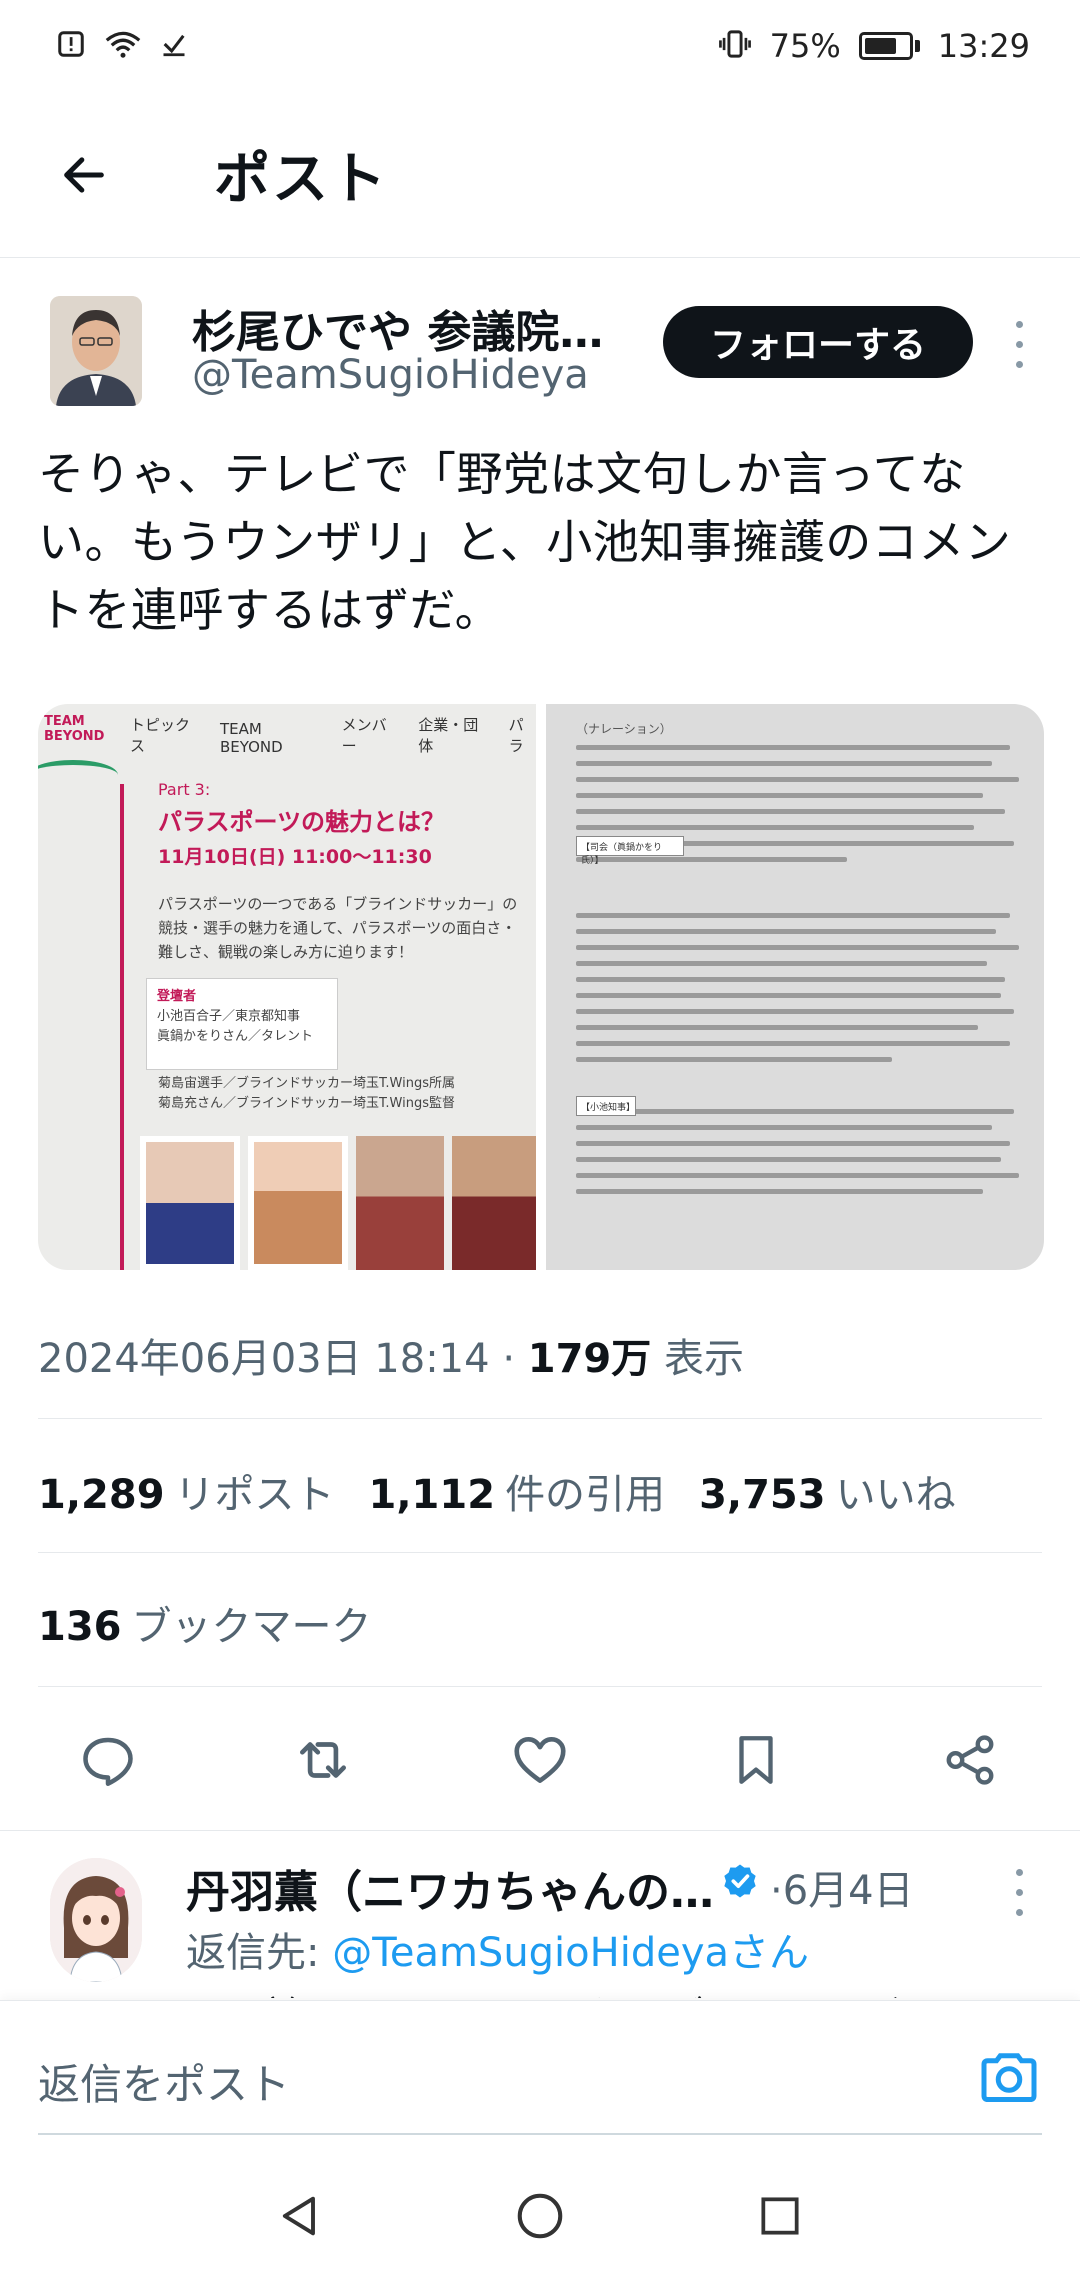 The image size is (1080, 2280). I want to click on share-button, so click(970, 1760).